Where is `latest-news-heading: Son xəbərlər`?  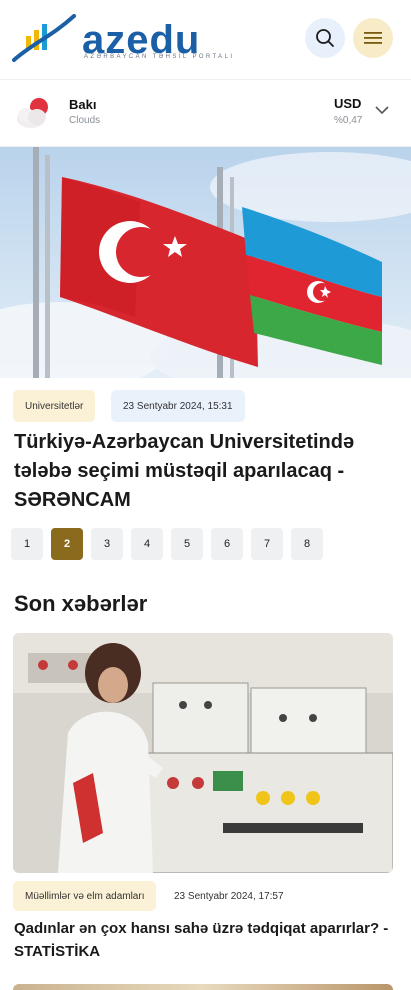
latest-news-heading: Son xəbərlər is located at coordinates (81, 603).